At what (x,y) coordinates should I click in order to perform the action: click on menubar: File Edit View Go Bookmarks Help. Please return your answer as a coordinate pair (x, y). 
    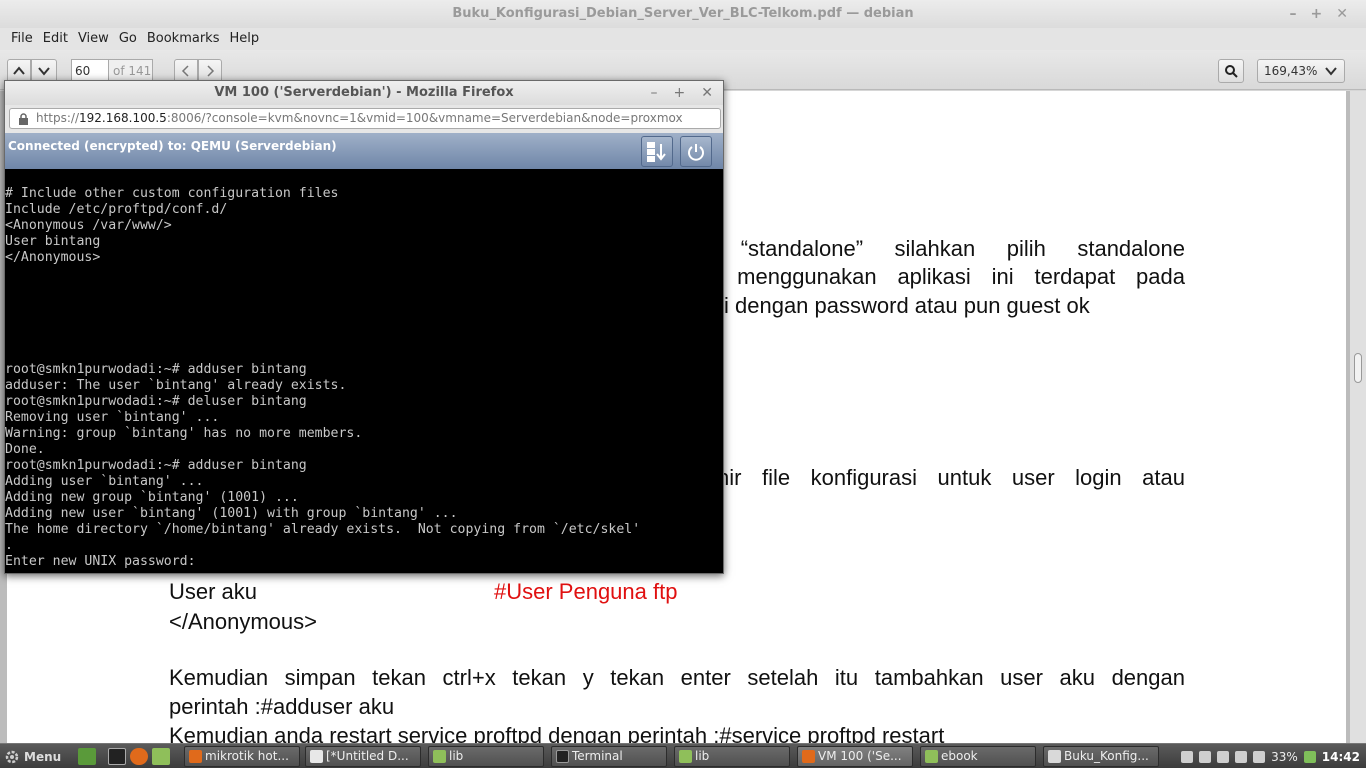
    Looking at the image, I should click on (683, 39).